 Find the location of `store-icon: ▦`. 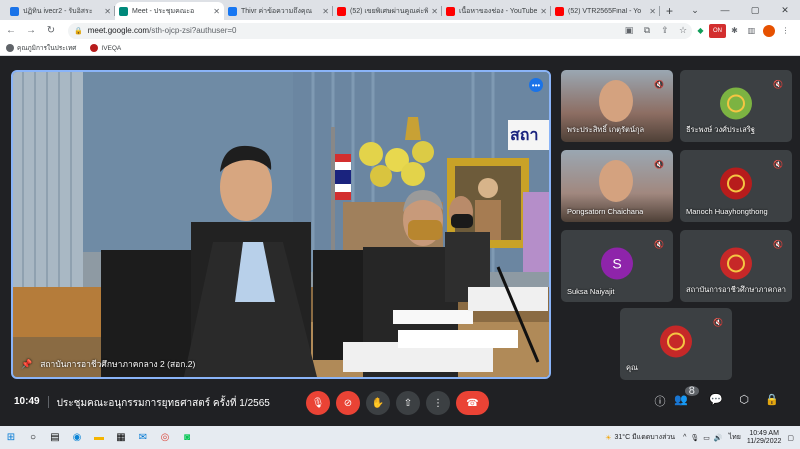

store-icon: ▦ is located at coordinates (121, 437).